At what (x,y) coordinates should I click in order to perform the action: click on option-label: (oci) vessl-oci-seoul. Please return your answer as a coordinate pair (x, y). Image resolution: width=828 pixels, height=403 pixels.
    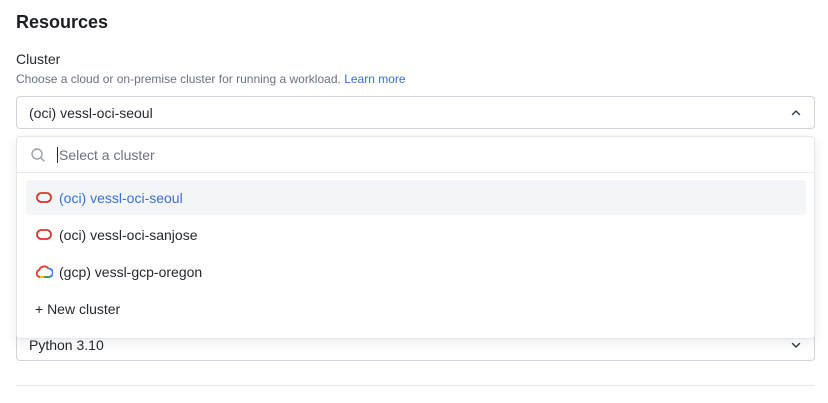
    Looking at the image, I should click on (121, 197).